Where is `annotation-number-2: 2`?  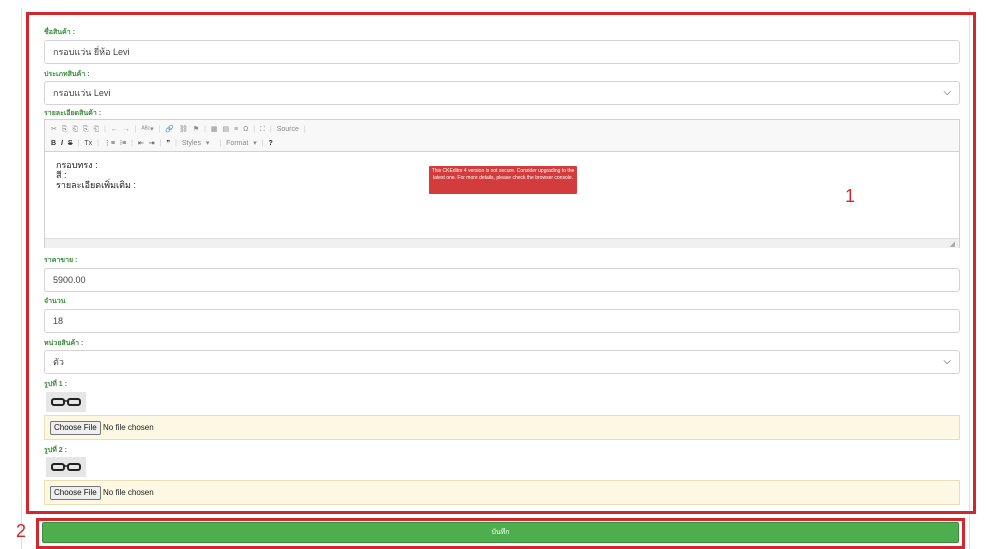
annotation-number-2: 2 is located at coordinates (21, 531).